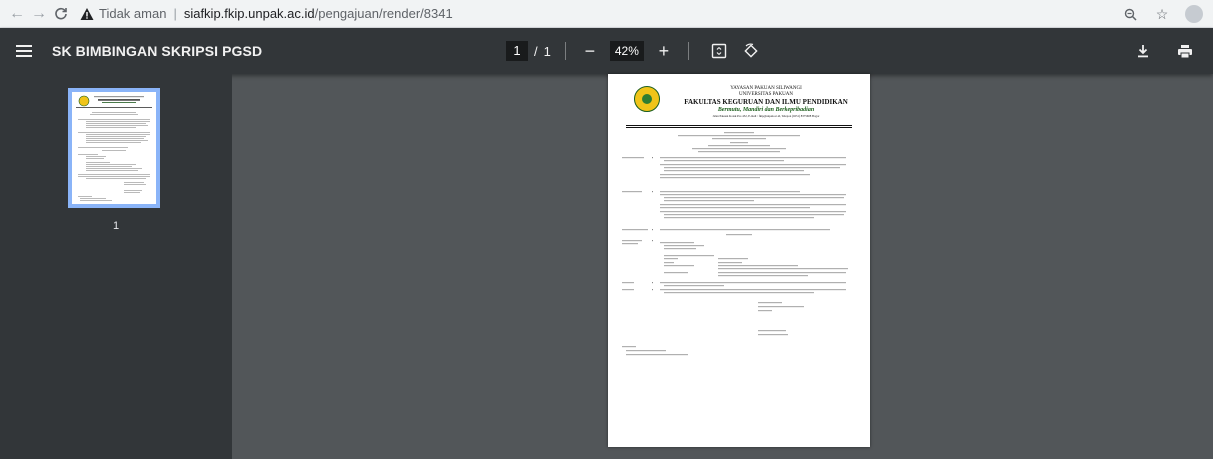  What do you see at coordinates (87, 13) in the screenshot?
I see `warning-icon` at bounding box center [87, 13].